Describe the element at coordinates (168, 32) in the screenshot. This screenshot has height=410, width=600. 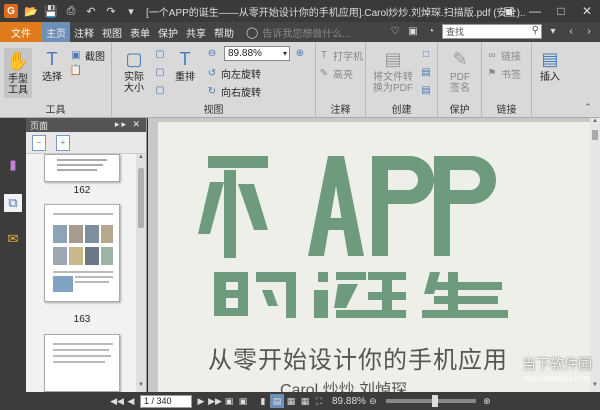
I see `tab-protect: 保护` at that location.